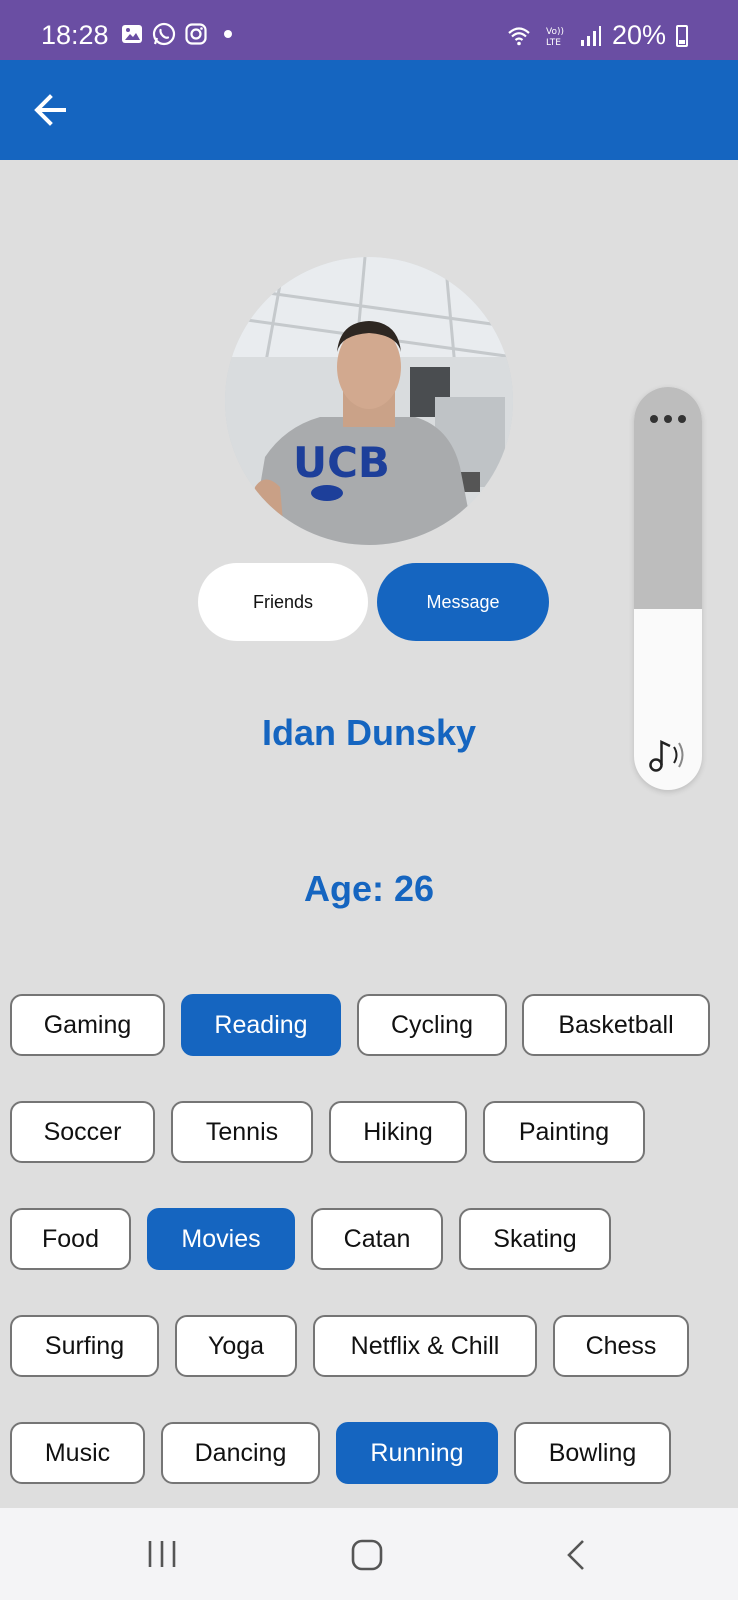 The width and height of the screenshot is (738, 1600). I want to click on interest-chip-basketball: Basketball, so click(616, 1025).